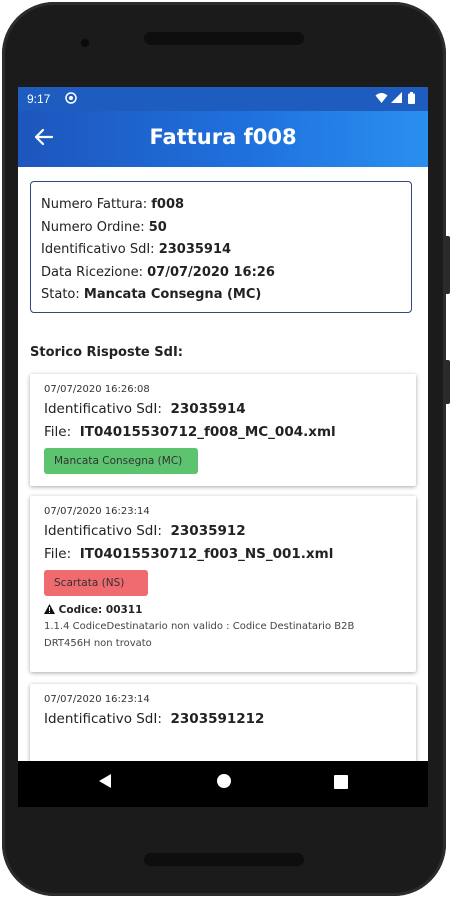 Image resolution: width=450 pixels, height=900 pixels. I want to click on system-nav-bar, so click(223, 784).